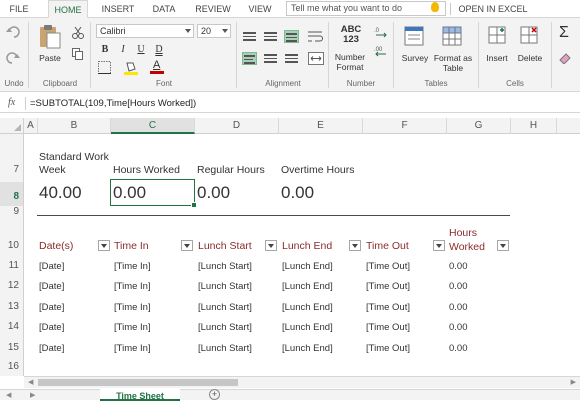 The height and width of the screenshot is (403, 580). What do you see at coordinates (530, 58) in the screenshot?
I see `delete-button: Delete` at bounding box center [530, 58].